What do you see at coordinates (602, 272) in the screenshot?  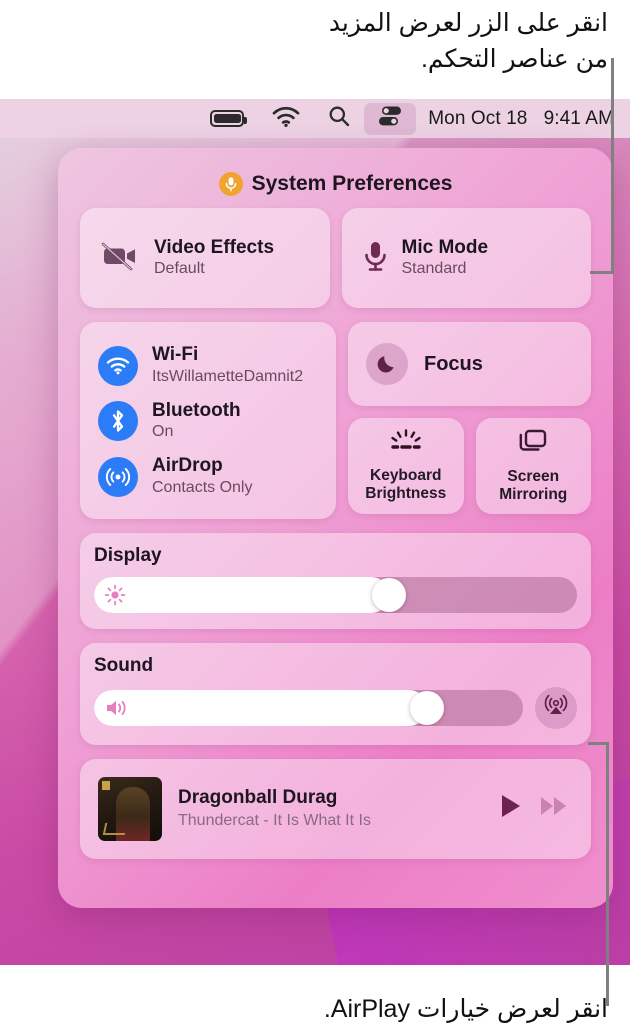 I see `callout-leader-hook-top` at bounding box center [602, 272].